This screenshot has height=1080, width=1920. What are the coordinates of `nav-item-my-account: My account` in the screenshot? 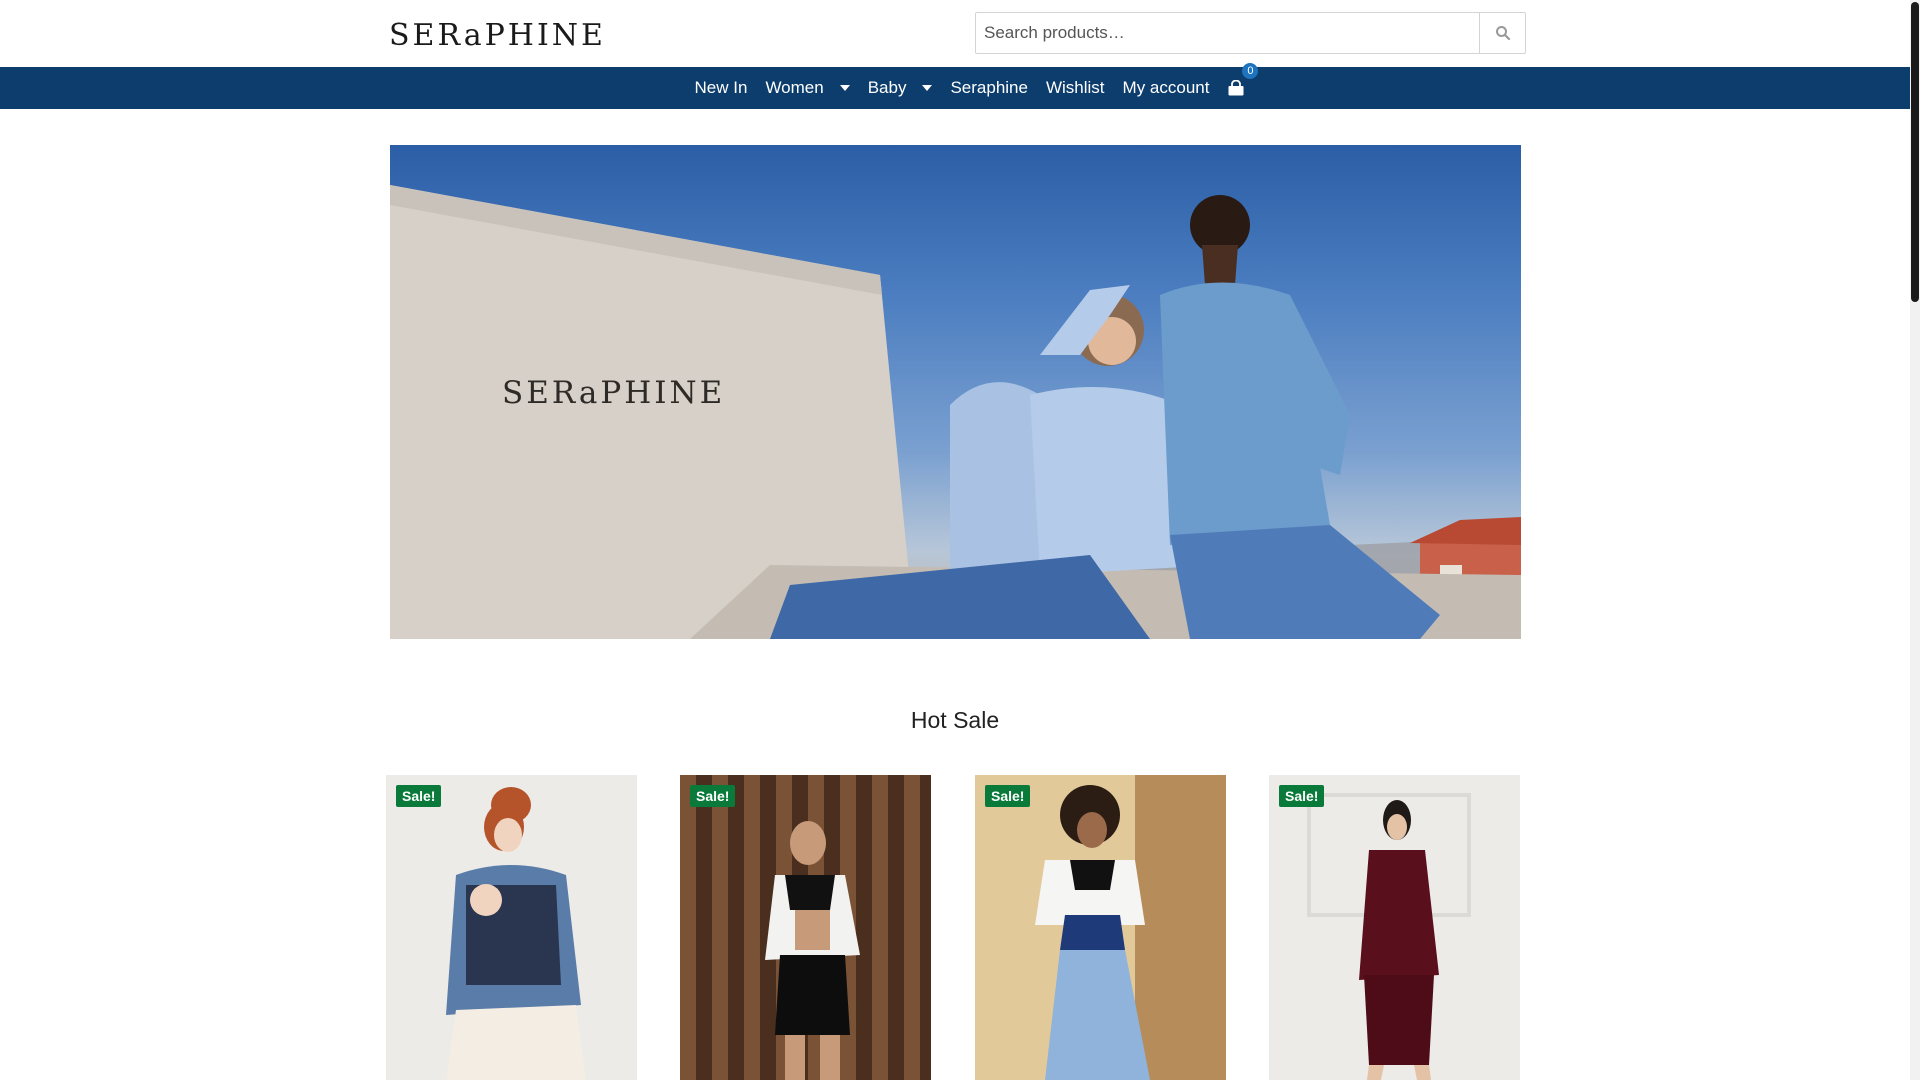 It's located at (1166, 88).